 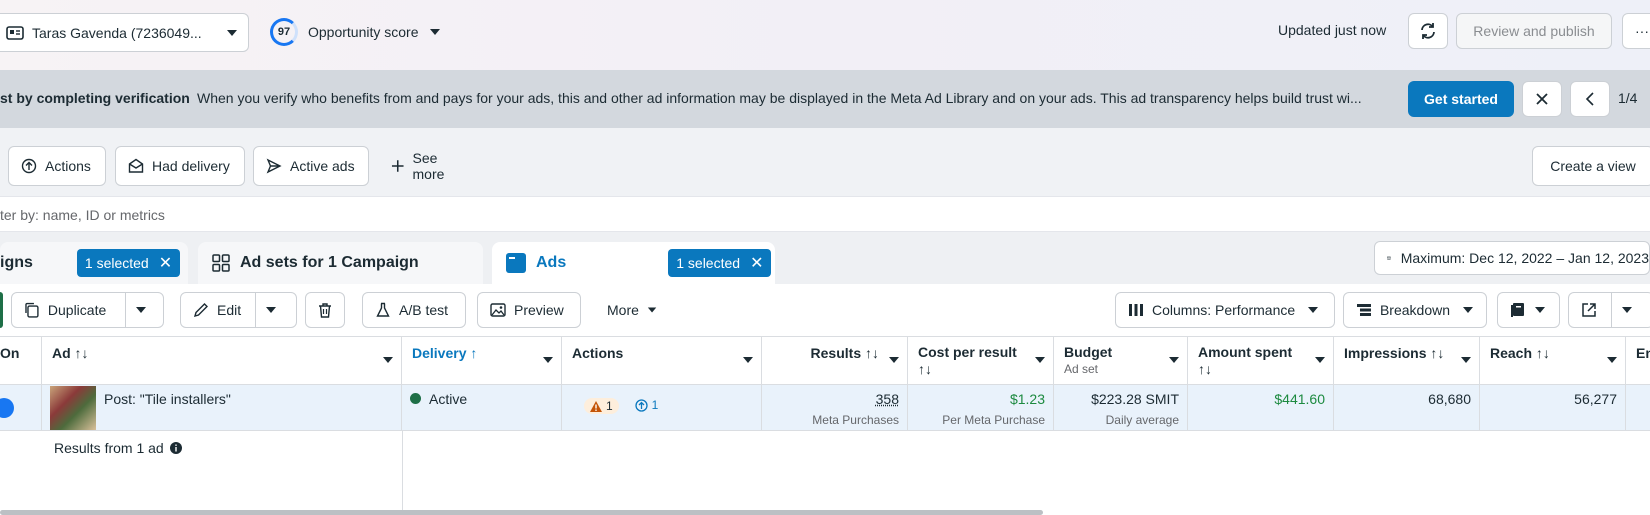 I want to click on filter-bar: ter by: name, ID or metrics, so click(x=825, y=214).